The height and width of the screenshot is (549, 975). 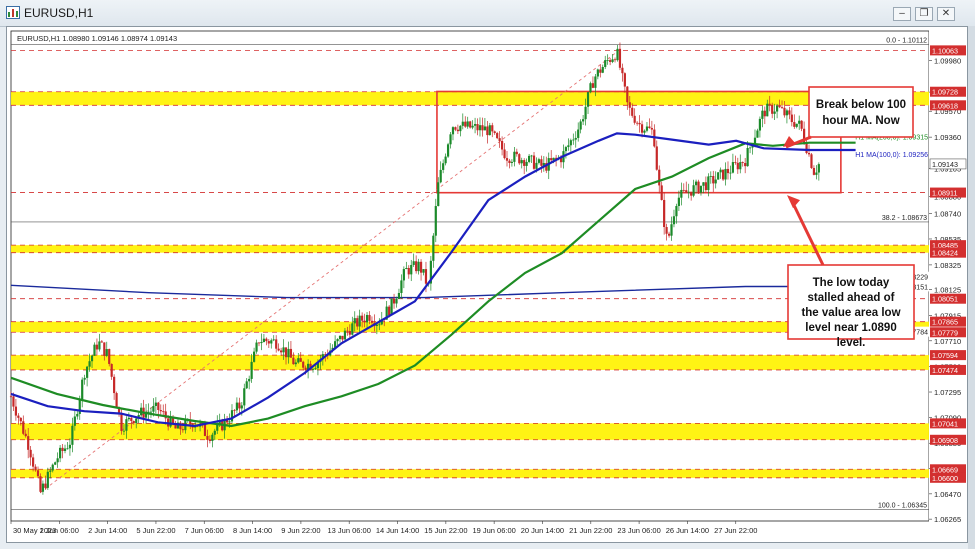 What do you see at coordinates (59, 13) in the screenshot?
I see `chart-window-title: EURUSD,H1` at bounding box center [59, 13].